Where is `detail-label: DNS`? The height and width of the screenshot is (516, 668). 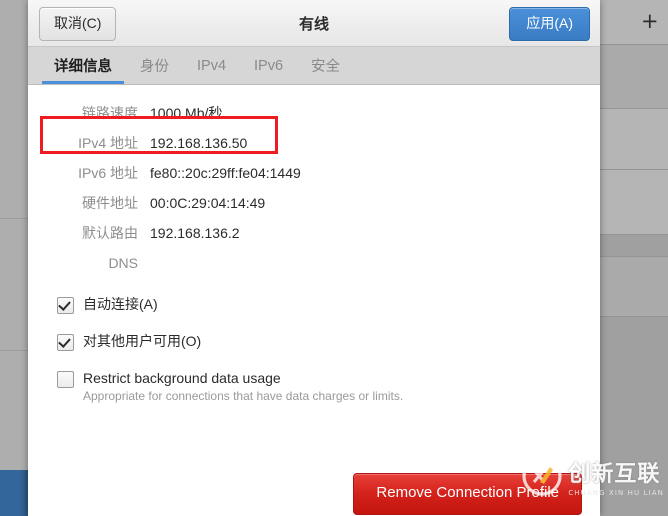 detail-label: DNS is located at coordinates (123, 263).